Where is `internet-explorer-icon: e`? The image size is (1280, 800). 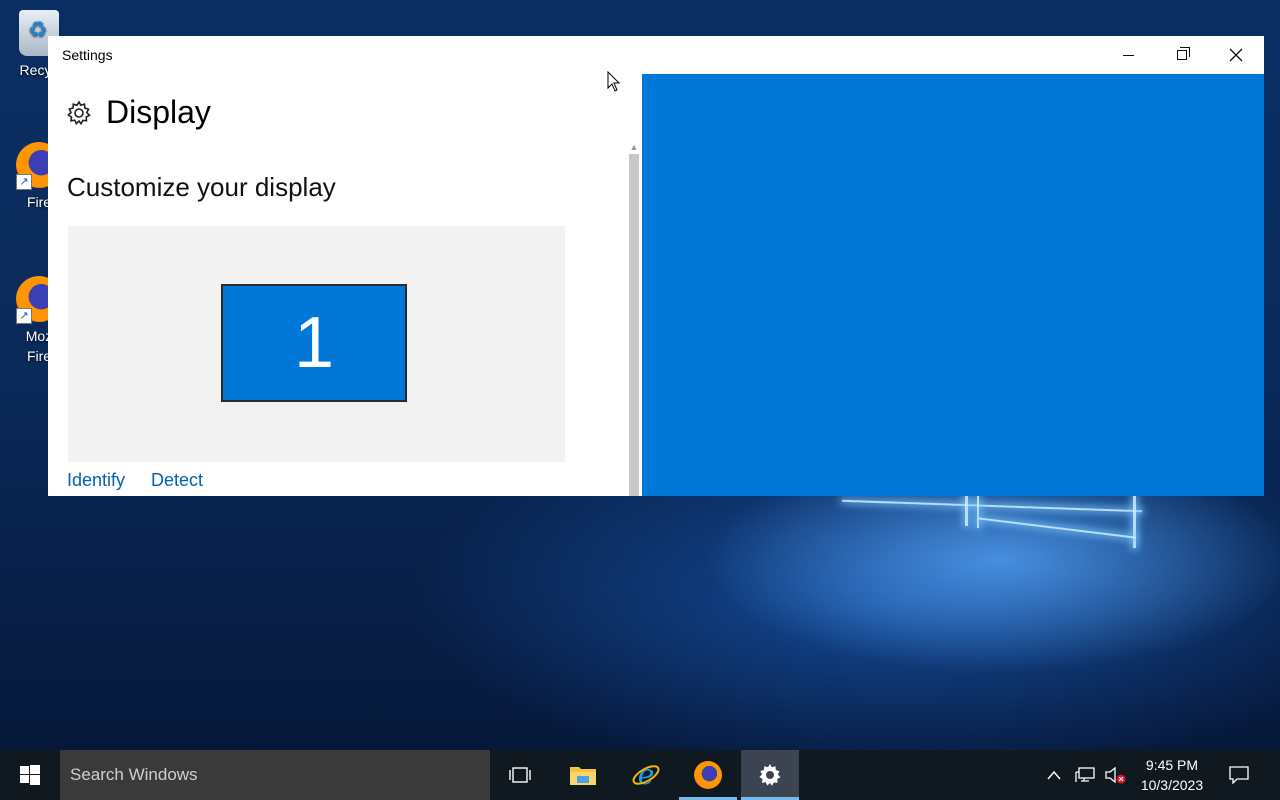
internet-explorer-icon: e is located at coordinates (646, 775).